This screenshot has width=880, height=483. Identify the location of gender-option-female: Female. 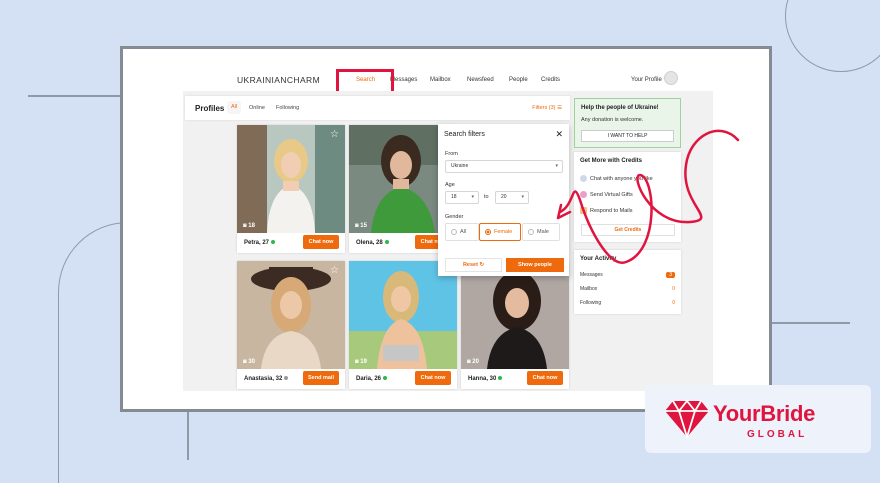
(500, 232).